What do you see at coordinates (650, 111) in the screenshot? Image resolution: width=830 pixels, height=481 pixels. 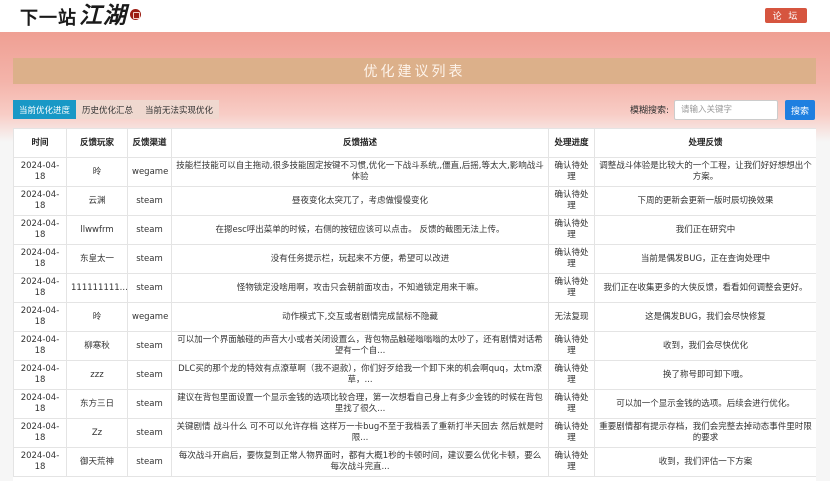 I see `search-label: 模糊搜索:` at bounding box center [650, 111].